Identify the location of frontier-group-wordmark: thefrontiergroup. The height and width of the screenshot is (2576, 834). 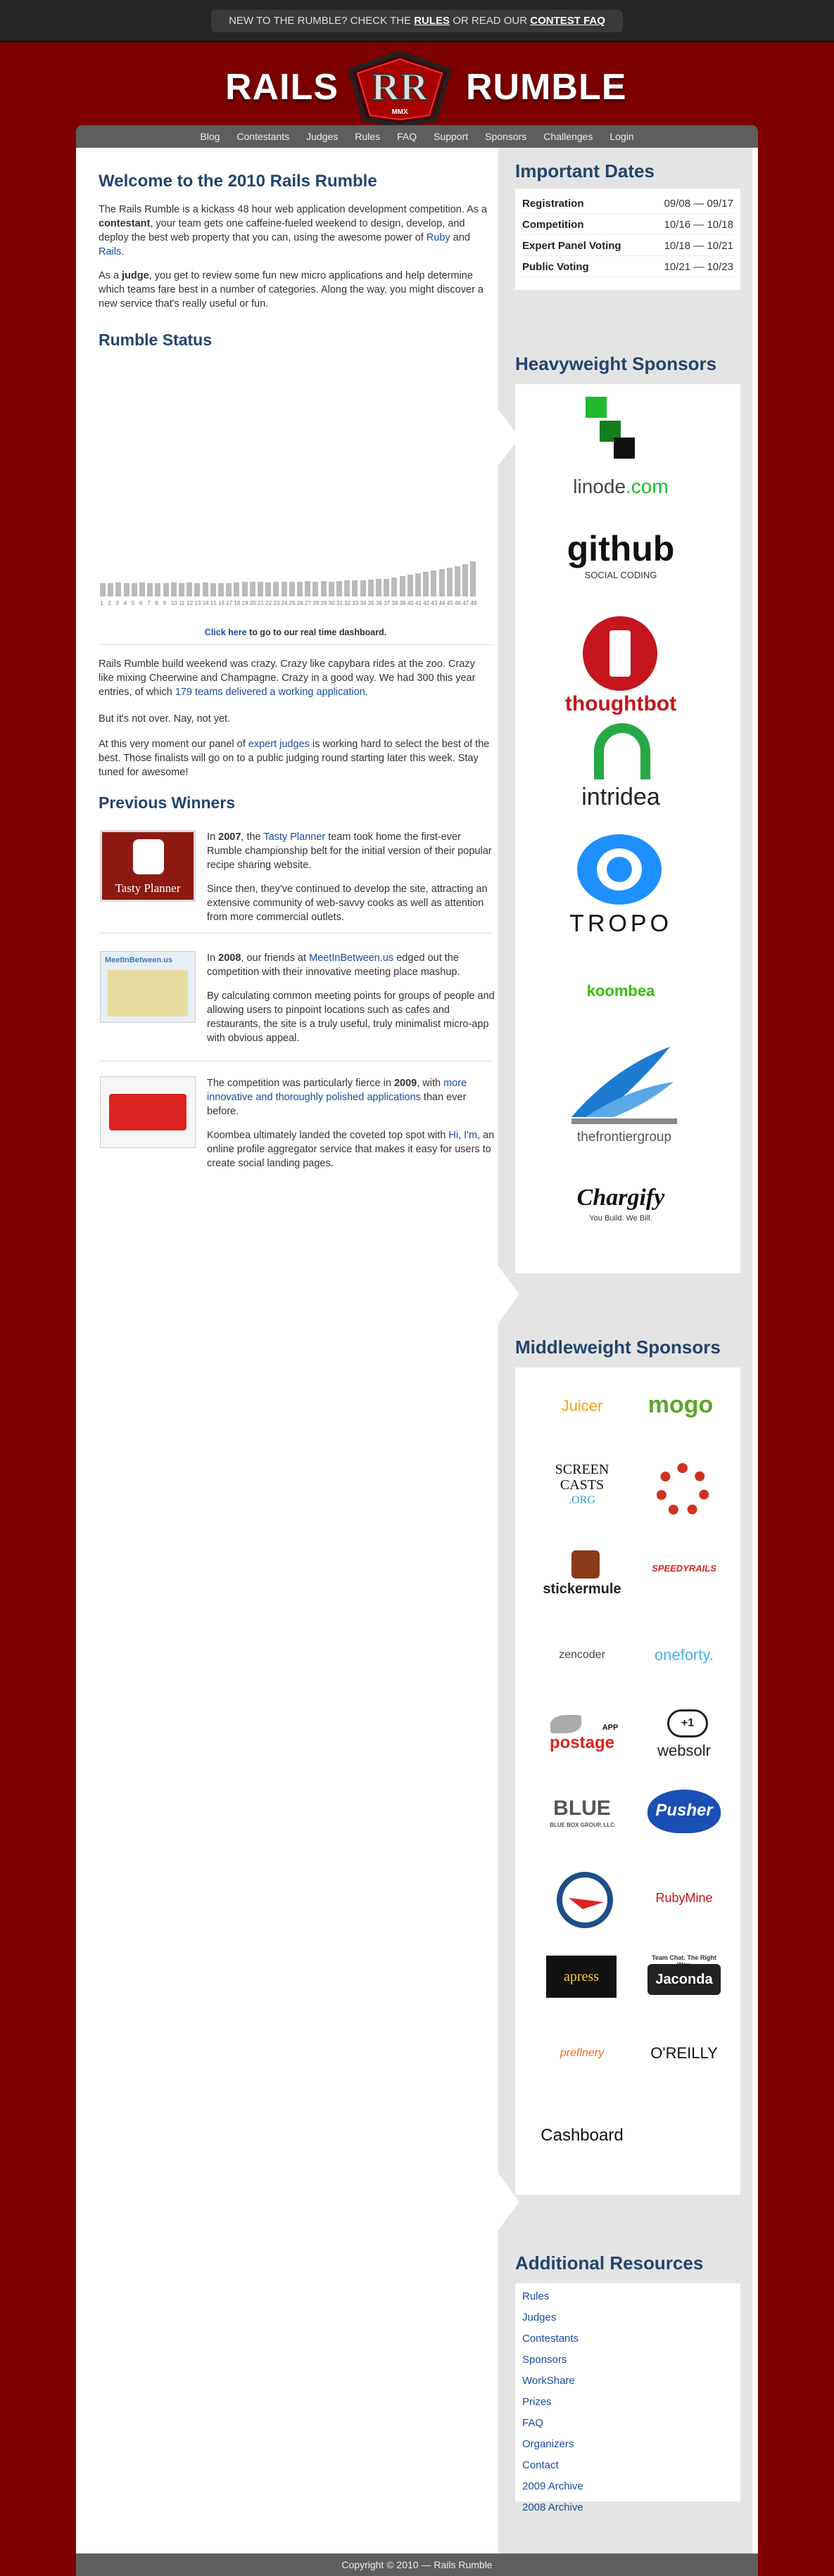
(624, 1137).